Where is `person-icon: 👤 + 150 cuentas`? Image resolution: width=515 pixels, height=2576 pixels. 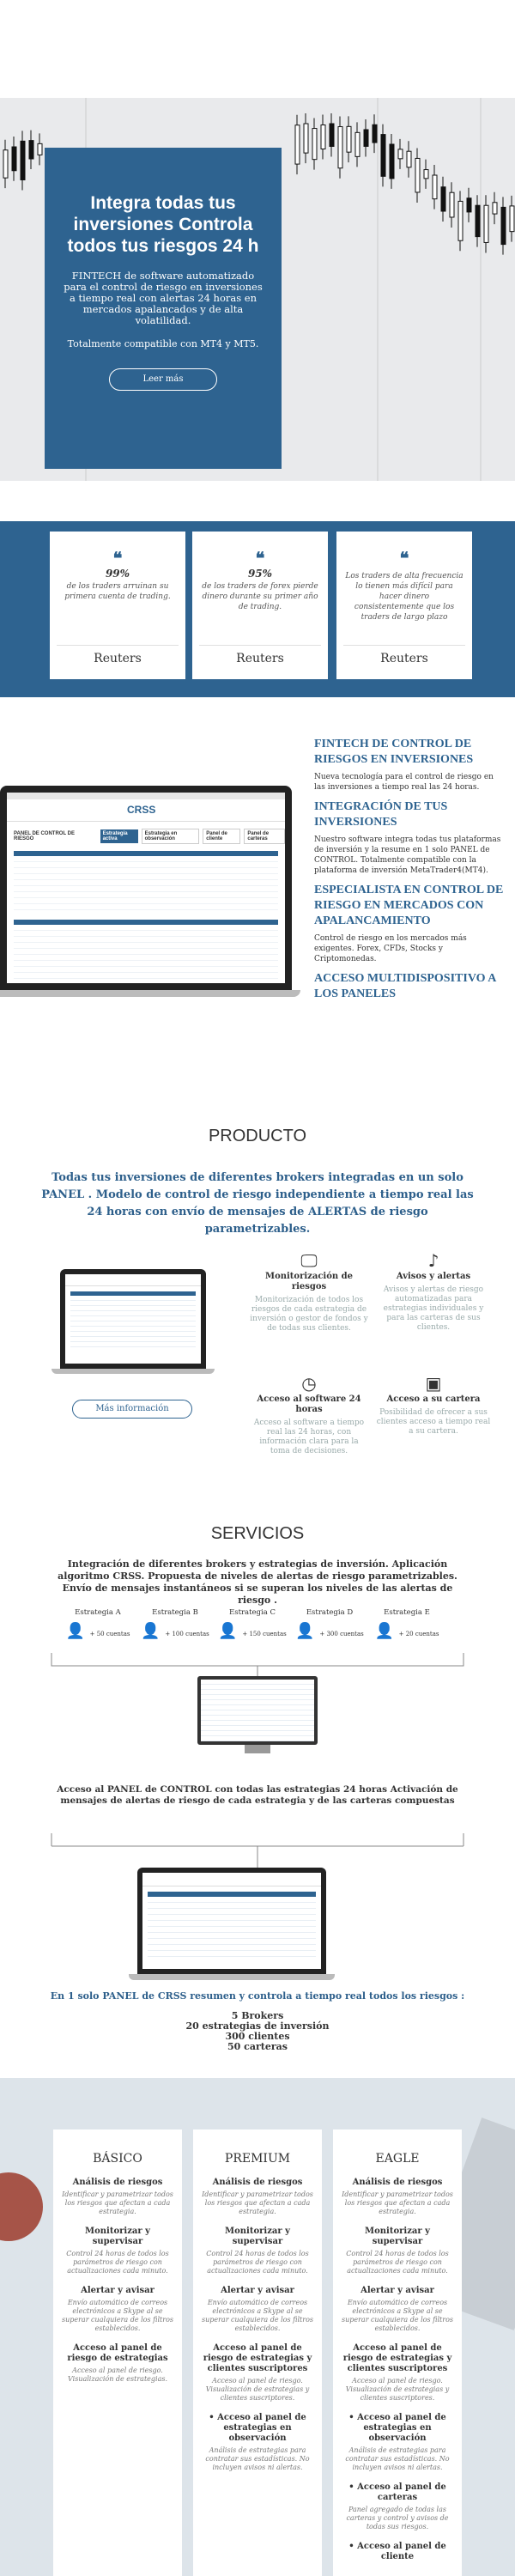
person-icon: 👤 + 150 cuentas is located at coordinates (252, 1631).